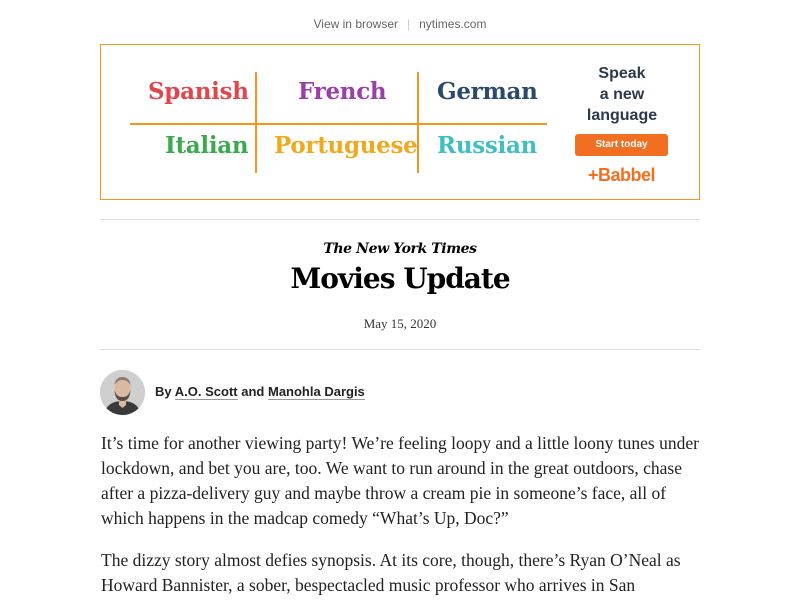 This screenshot has height=600, width=800. I want to click on start-today-button: Start today, so click(621, 145).